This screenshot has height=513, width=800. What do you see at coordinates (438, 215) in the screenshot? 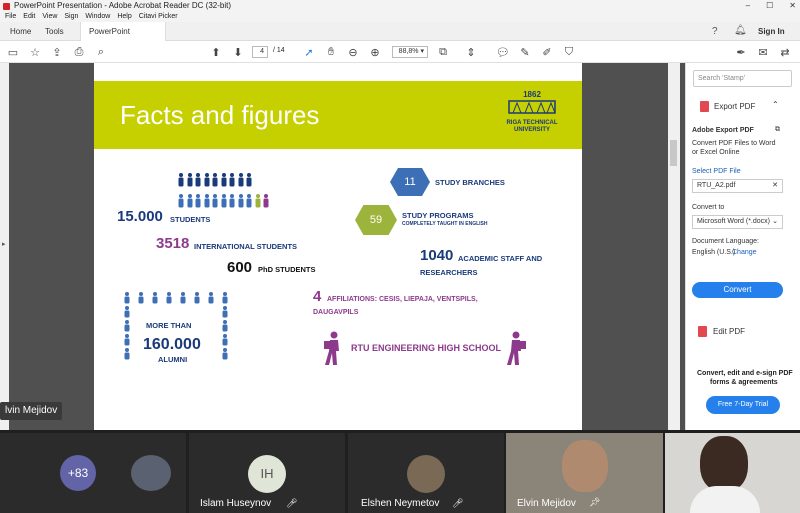
I see `programs-label: STUDY PROGRAMS` at bounding box center [438, 215].